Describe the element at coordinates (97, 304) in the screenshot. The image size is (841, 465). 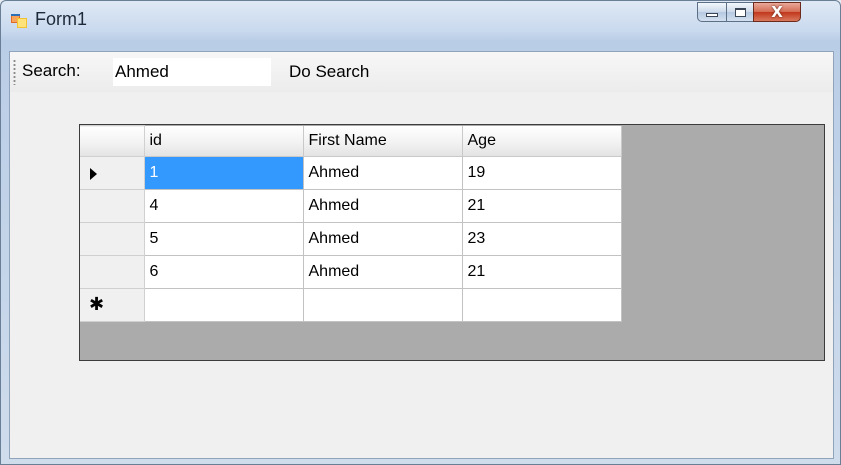
I see `new-row-asterisk-icon: ✱` at that location.